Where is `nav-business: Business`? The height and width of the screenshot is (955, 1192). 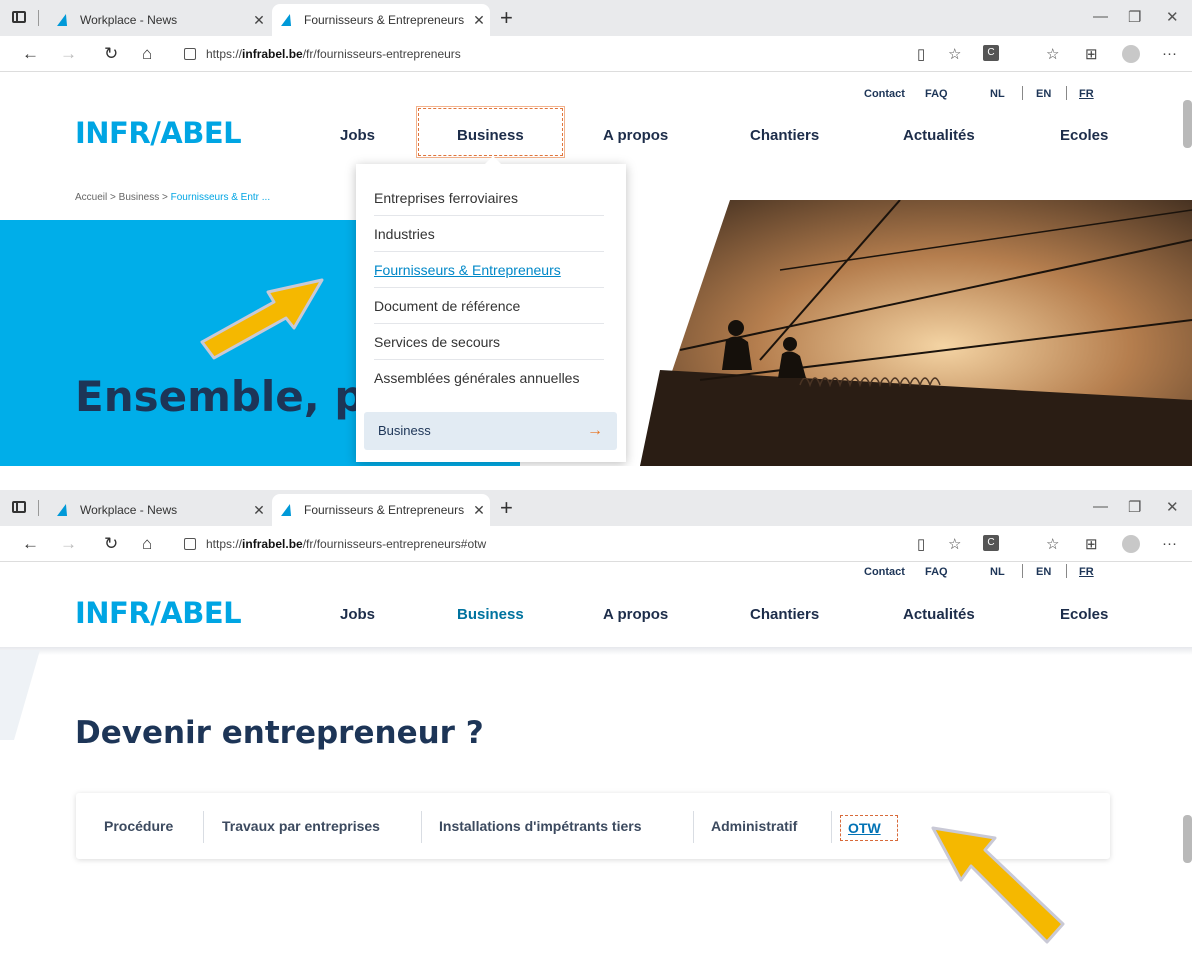 nav-business: Business is located at coordinates (490, 614).